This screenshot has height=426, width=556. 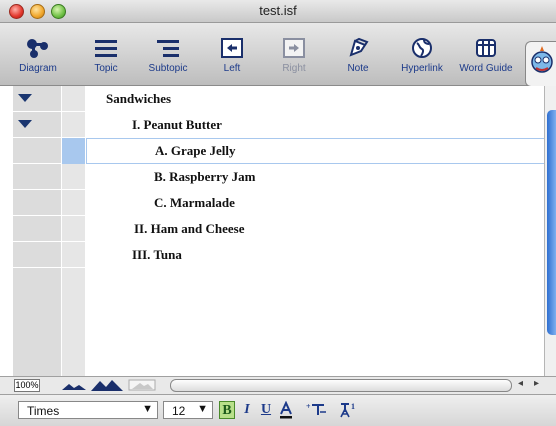 I want to click on outline-row-text: Sandwiches, so click(x=138, y=99).